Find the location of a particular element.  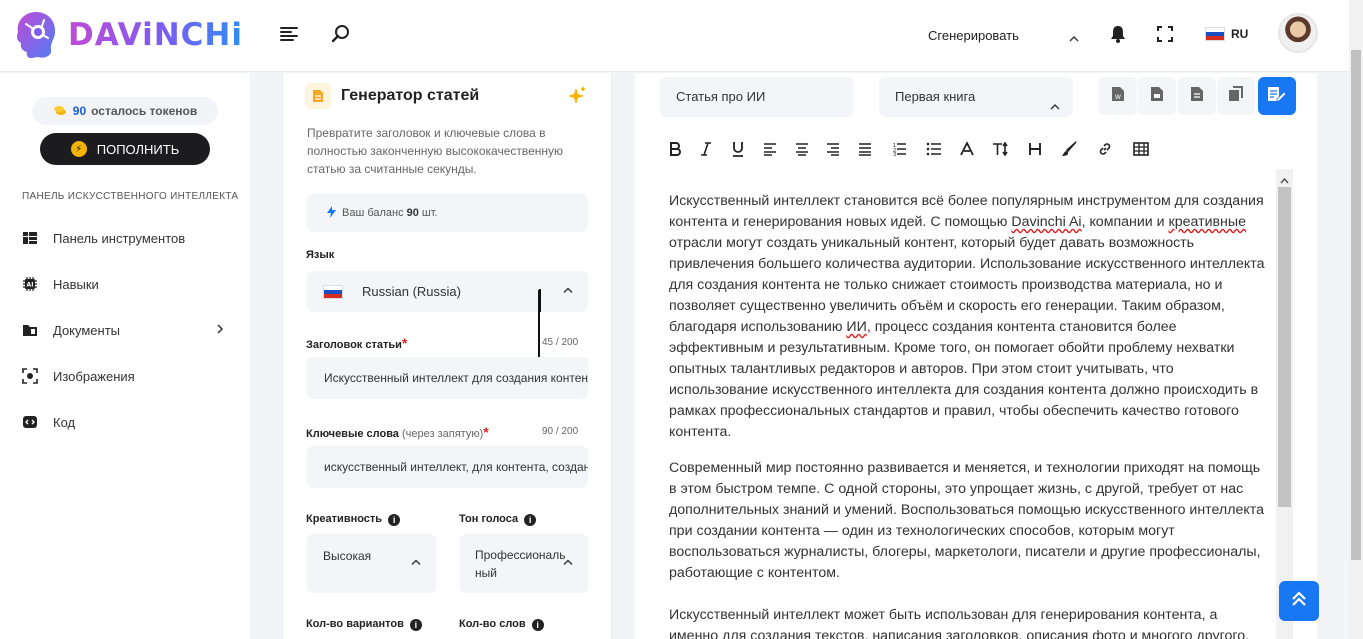

export-text-button is located at coordinates (1197, 96).